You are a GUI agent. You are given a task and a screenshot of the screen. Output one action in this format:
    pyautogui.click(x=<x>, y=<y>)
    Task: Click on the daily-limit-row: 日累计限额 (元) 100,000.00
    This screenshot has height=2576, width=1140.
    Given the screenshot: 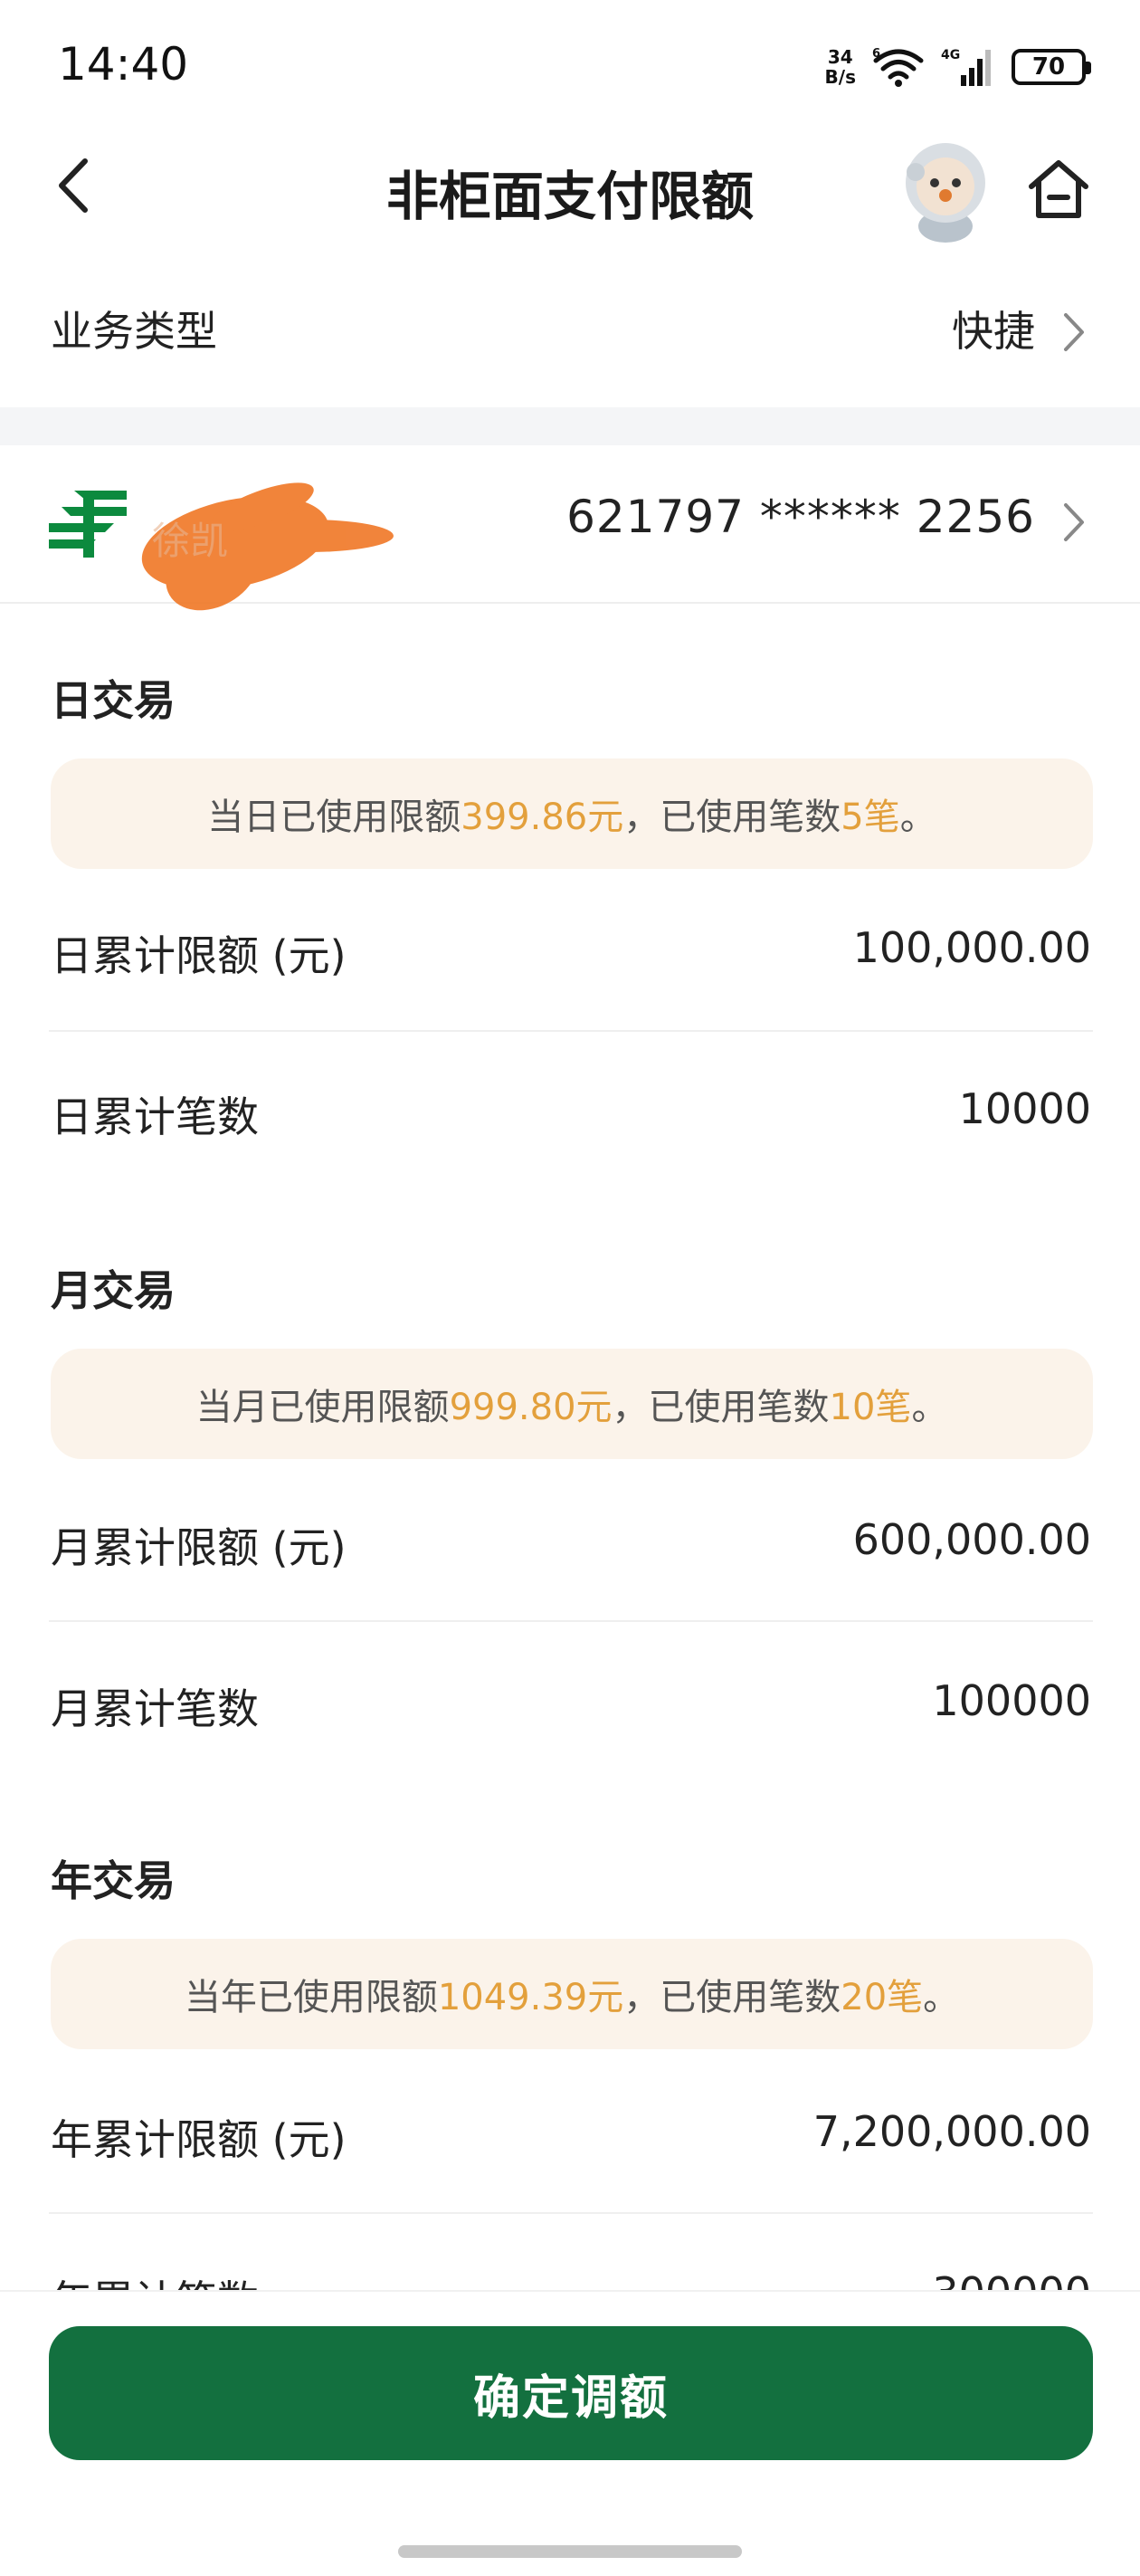 What is the action you would take?
    pyautogui.click(x=570, y=955)
    